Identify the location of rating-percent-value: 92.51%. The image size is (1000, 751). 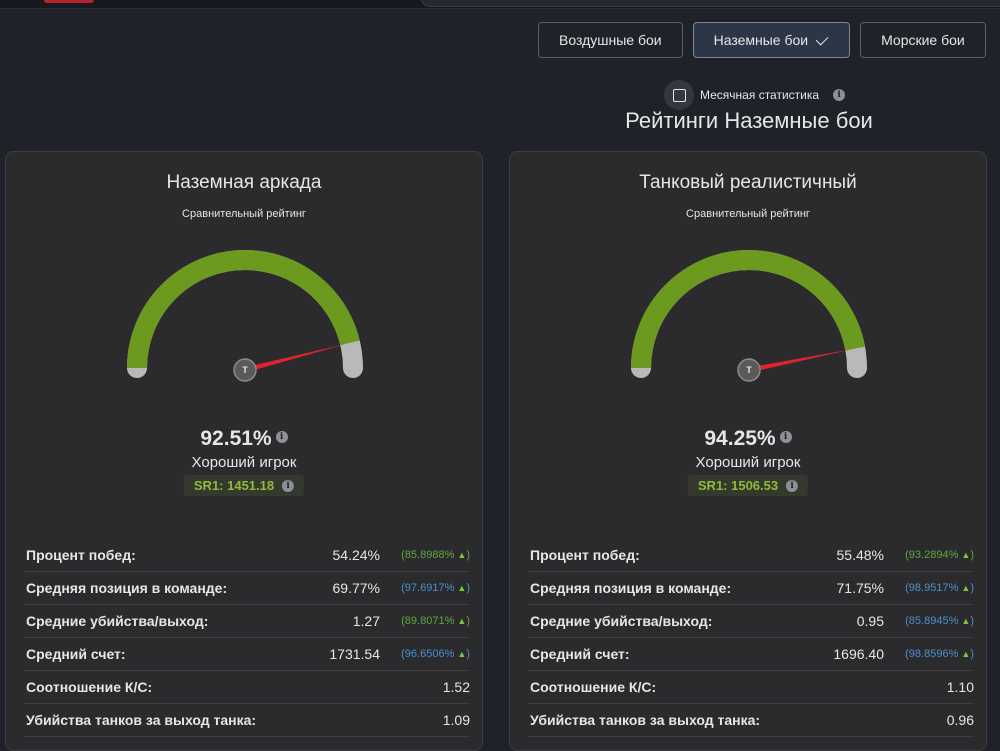
(236, 438).